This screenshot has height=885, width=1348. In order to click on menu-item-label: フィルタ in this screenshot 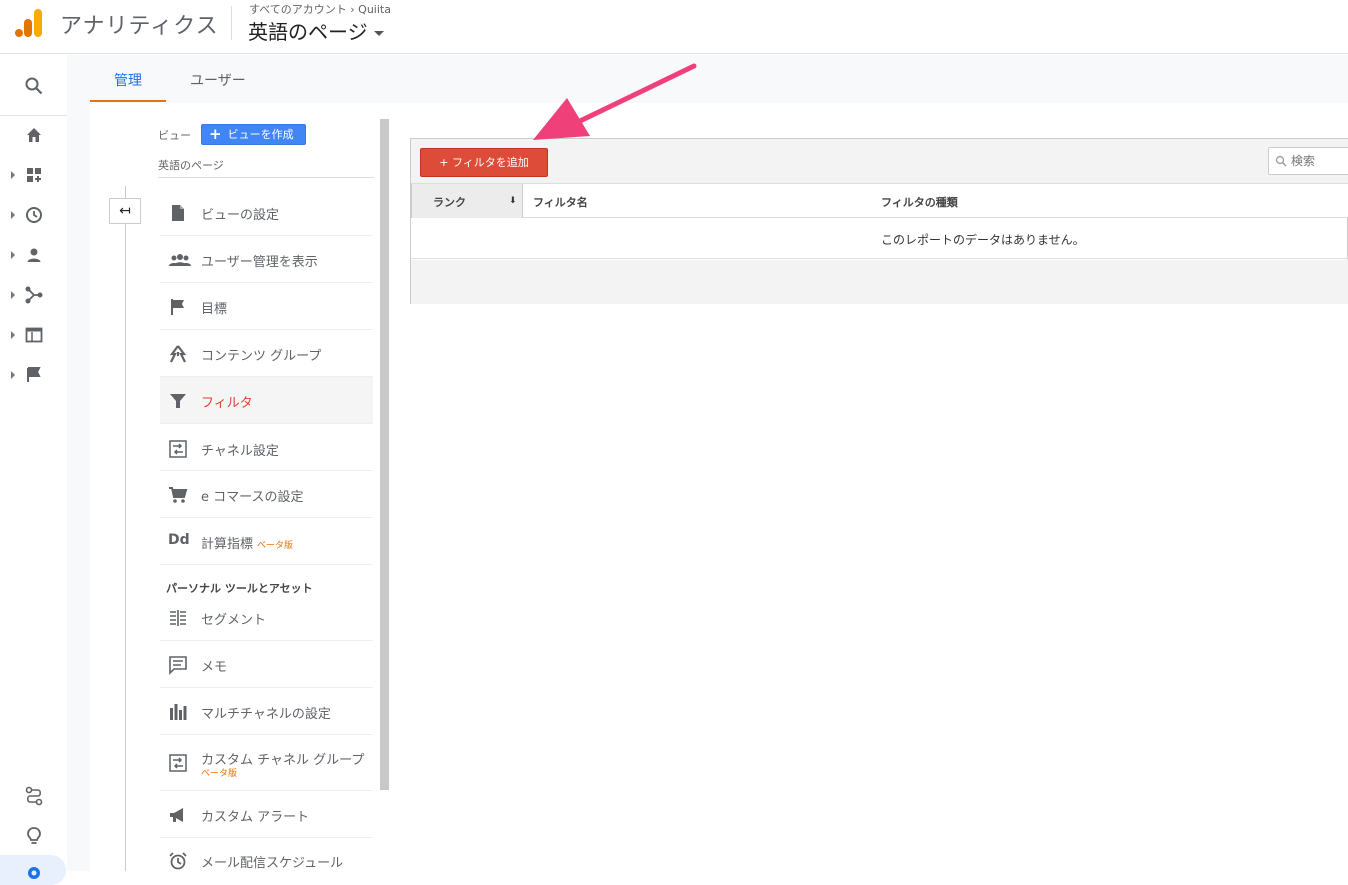, I will do `click(227, 403)`.